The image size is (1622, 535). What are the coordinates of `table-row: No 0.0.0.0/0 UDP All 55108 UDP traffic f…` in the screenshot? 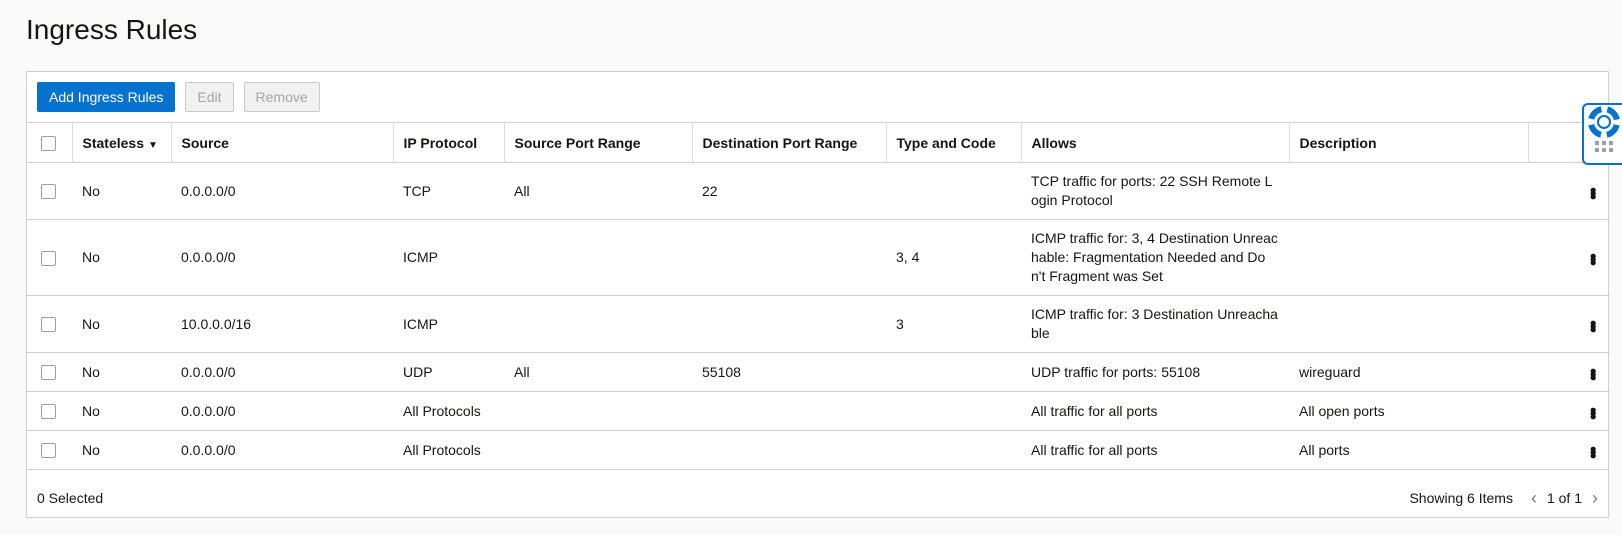 It's located at (818, 372).